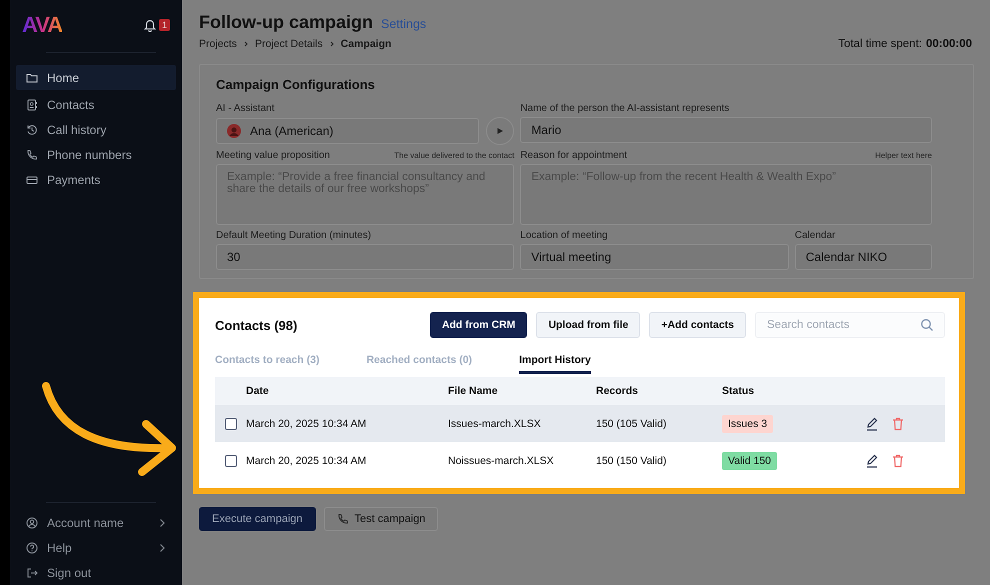 Image resolution: width=990 pixels, height=585 pixels. Describe the element at coordinates (234, 131) in the screenshot. I see `avatar-icon` at that location.